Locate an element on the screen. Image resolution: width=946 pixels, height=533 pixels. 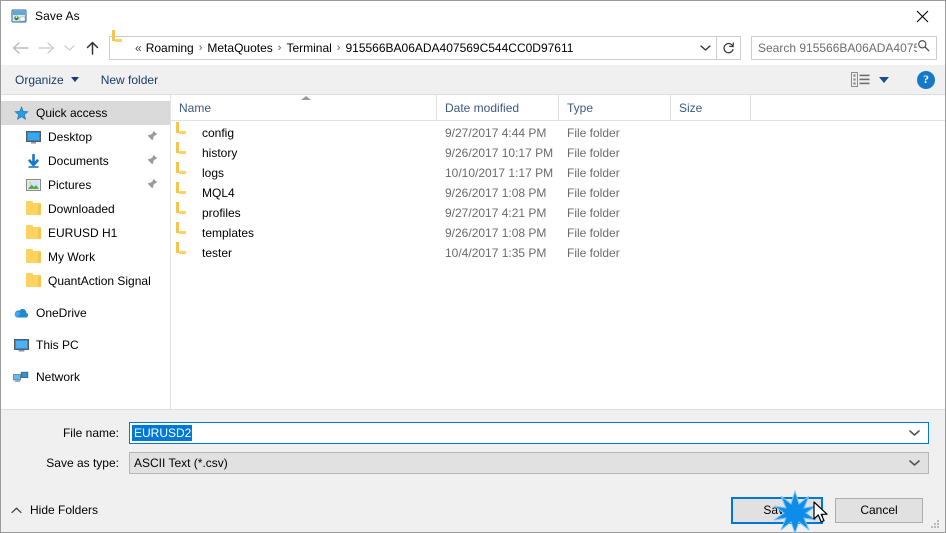
back-button is located at coordinates (20, 48).